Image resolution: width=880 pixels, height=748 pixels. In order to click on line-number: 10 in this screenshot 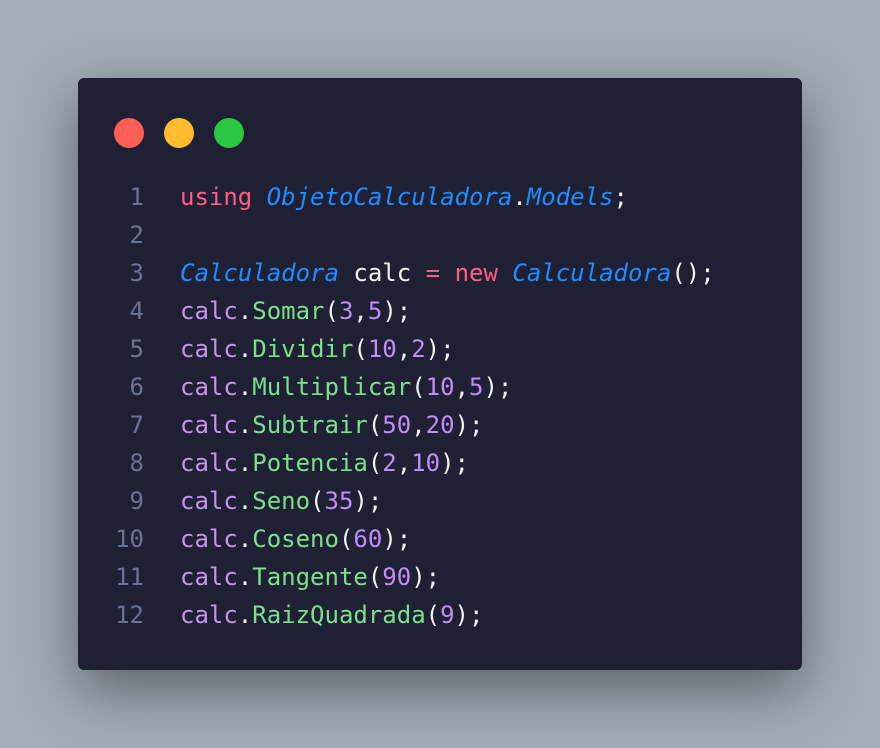, I will do `click(129, 539)`.